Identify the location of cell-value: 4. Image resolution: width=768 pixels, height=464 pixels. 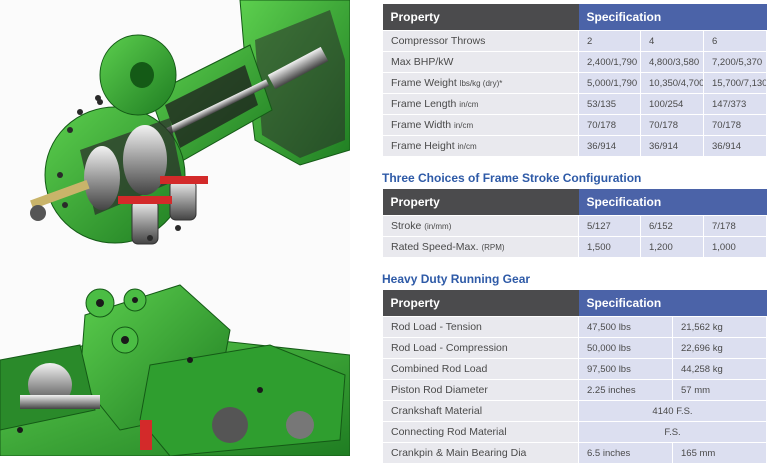
(672, 41).